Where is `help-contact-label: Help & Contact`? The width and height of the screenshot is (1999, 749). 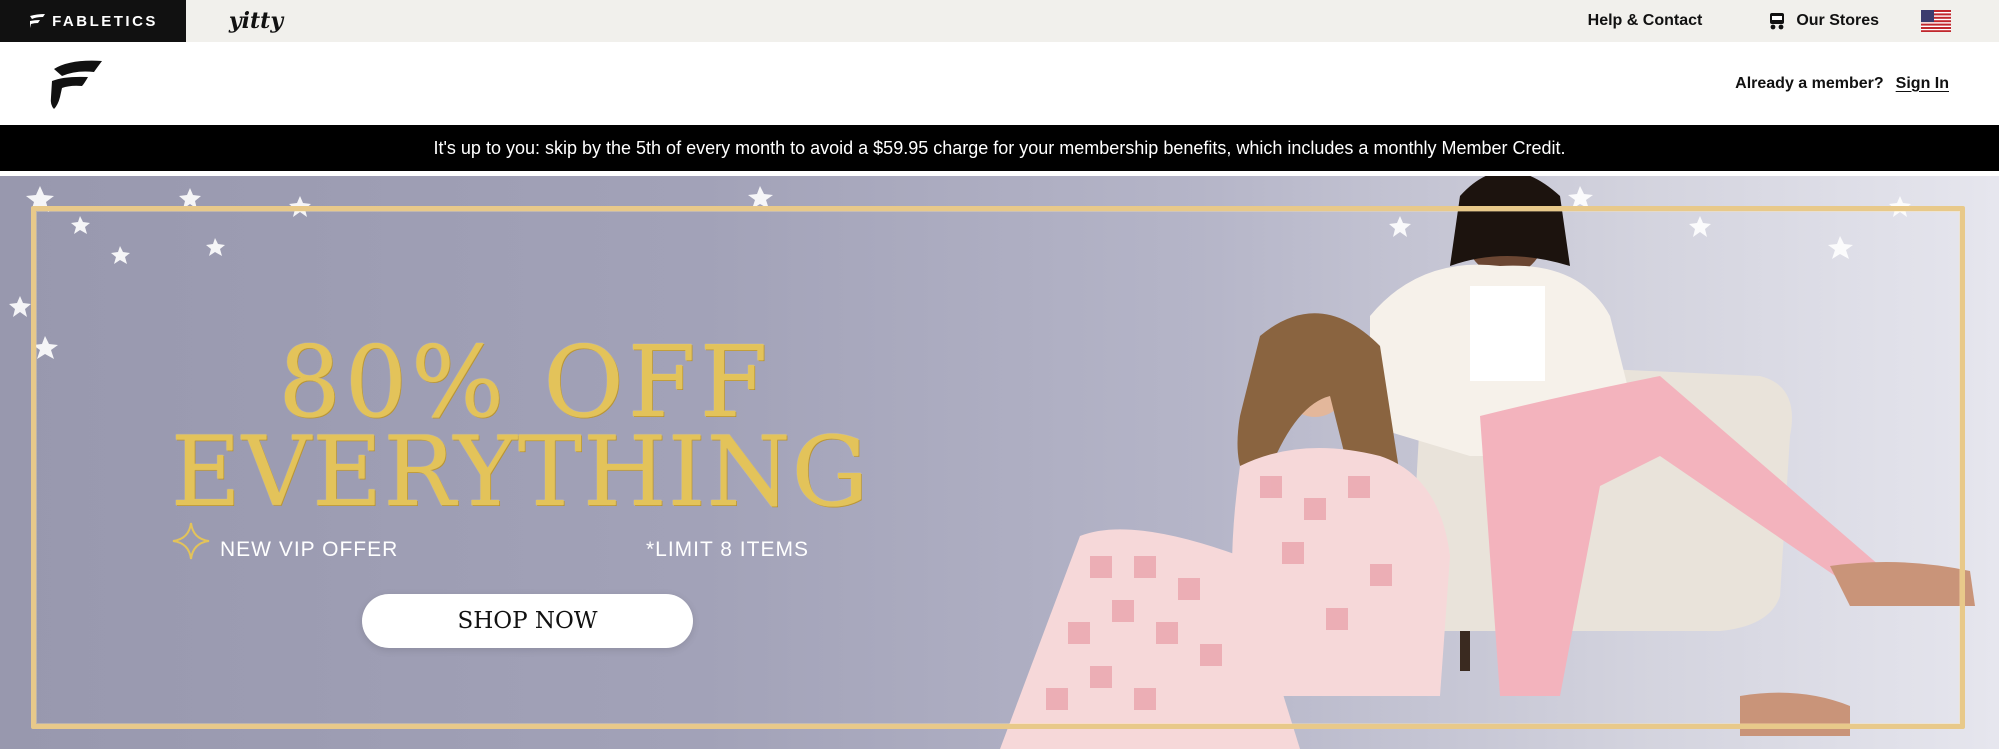 help-contact-label: Help & Contact is located at coordinates (1645, 20).